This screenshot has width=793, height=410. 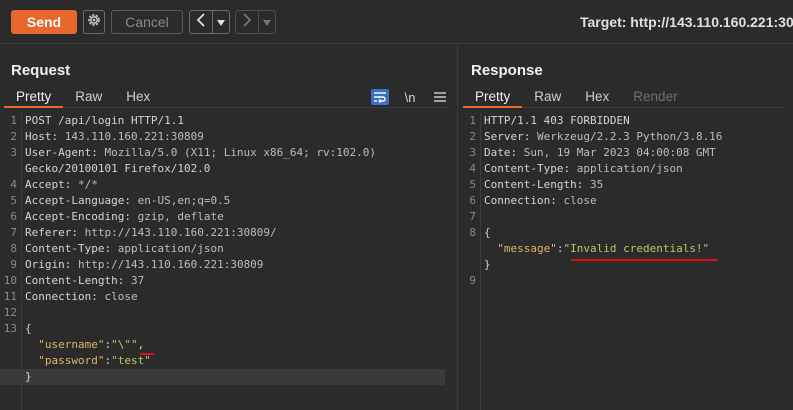 What do you see at coordinates (180, 232) in the screenshot?
I see `header-value: http://143.110.160.221:30809/` at bounding box center [180, 232].